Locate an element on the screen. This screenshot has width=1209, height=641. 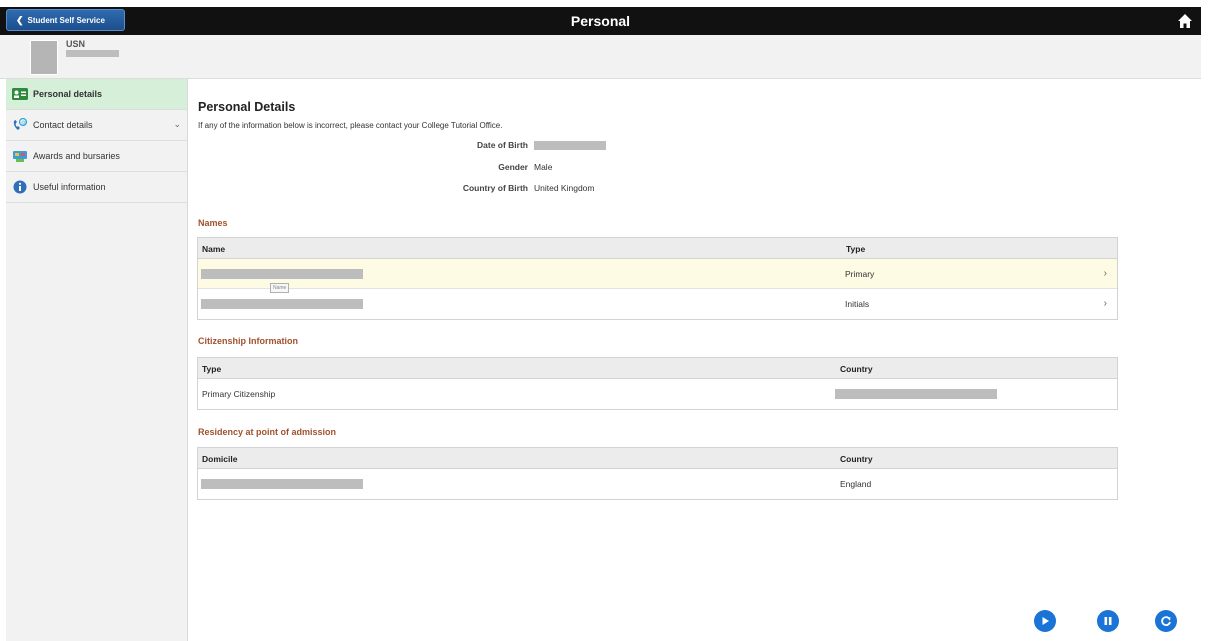
page-title: Personal is located at coordinates (600, 21).